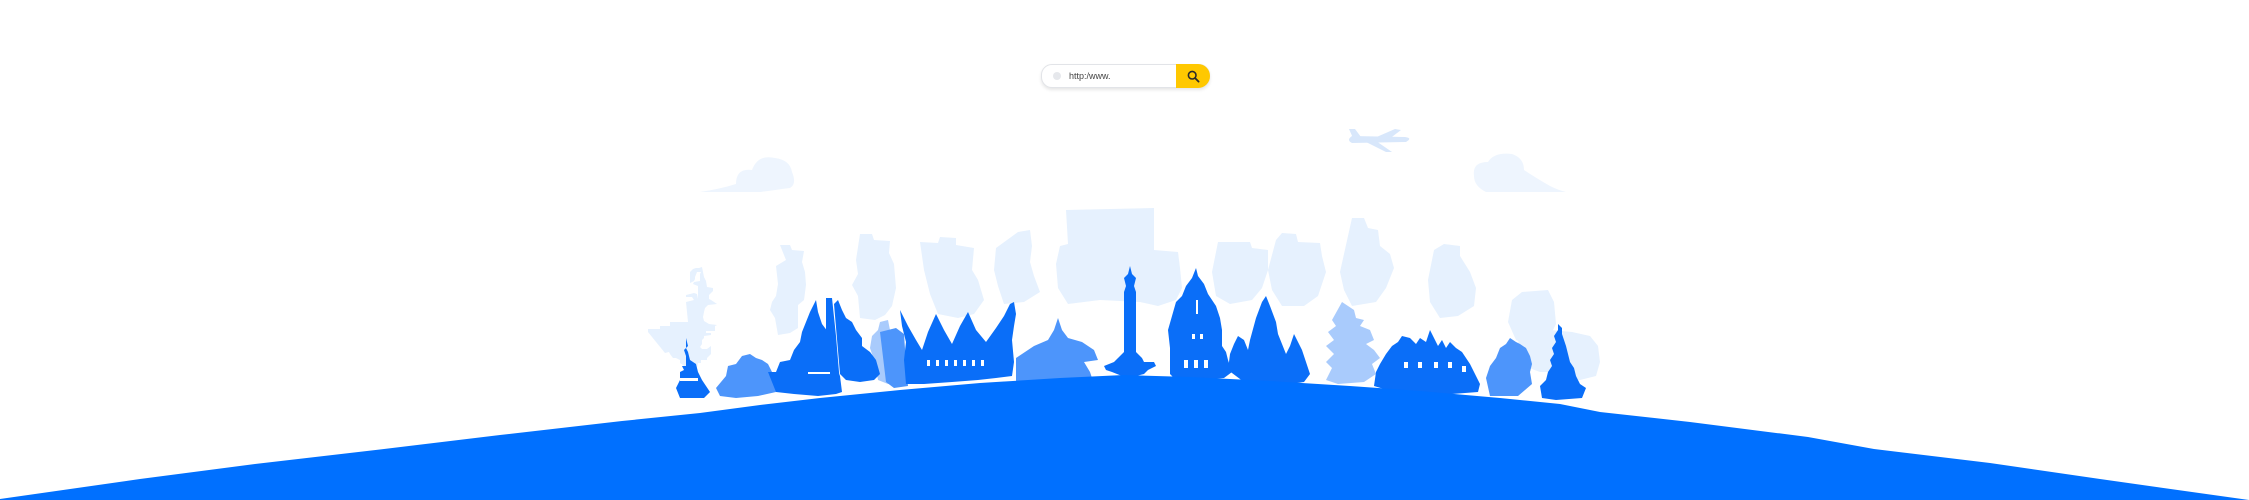  Describe the element at coordinates (1379, 140) in the screenshot. I see `airplane-icon` at that location.